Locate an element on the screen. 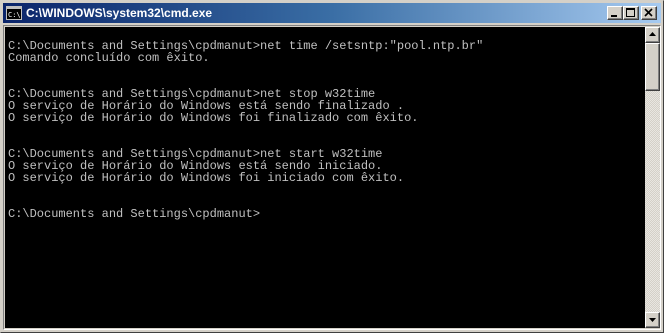 The width and height of the screenshot is (664, 333). close-icon is located at coordinates (648, 12).